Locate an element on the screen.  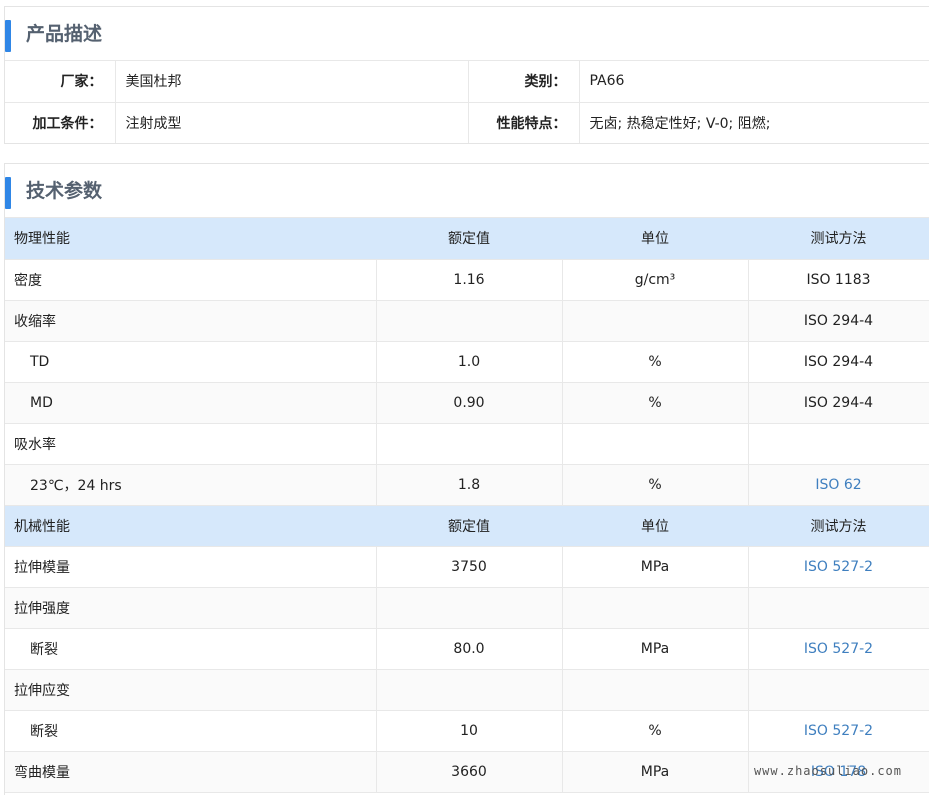
spec-row: 拉伸强度 is located at coordinates (467, 608).